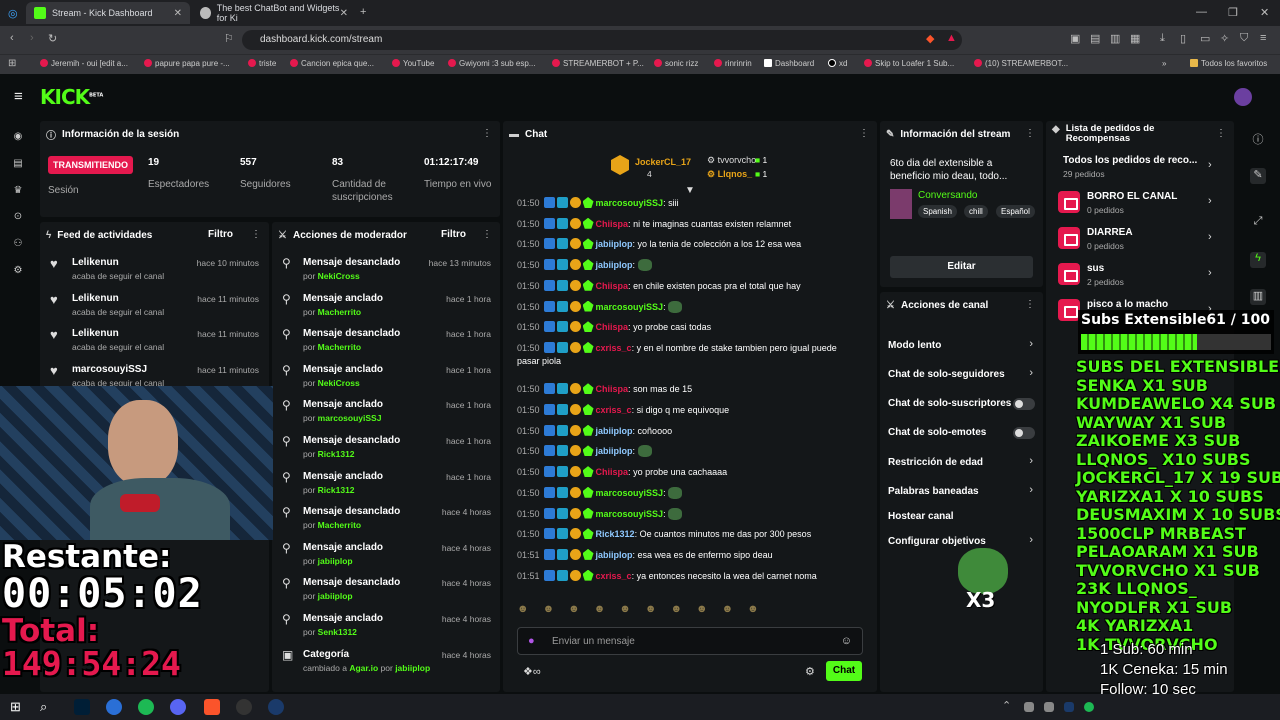  I want to click on search-icon: ⌕, so click(43, 707).